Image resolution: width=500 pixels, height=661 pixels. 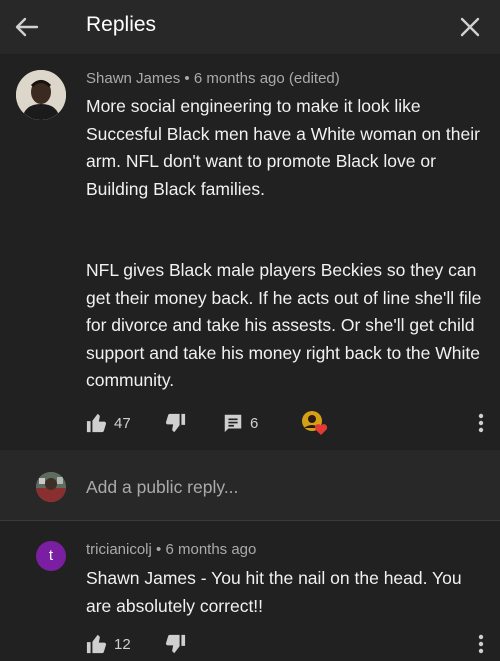 I want to click on comment-icon, so click(x=233, y=423).